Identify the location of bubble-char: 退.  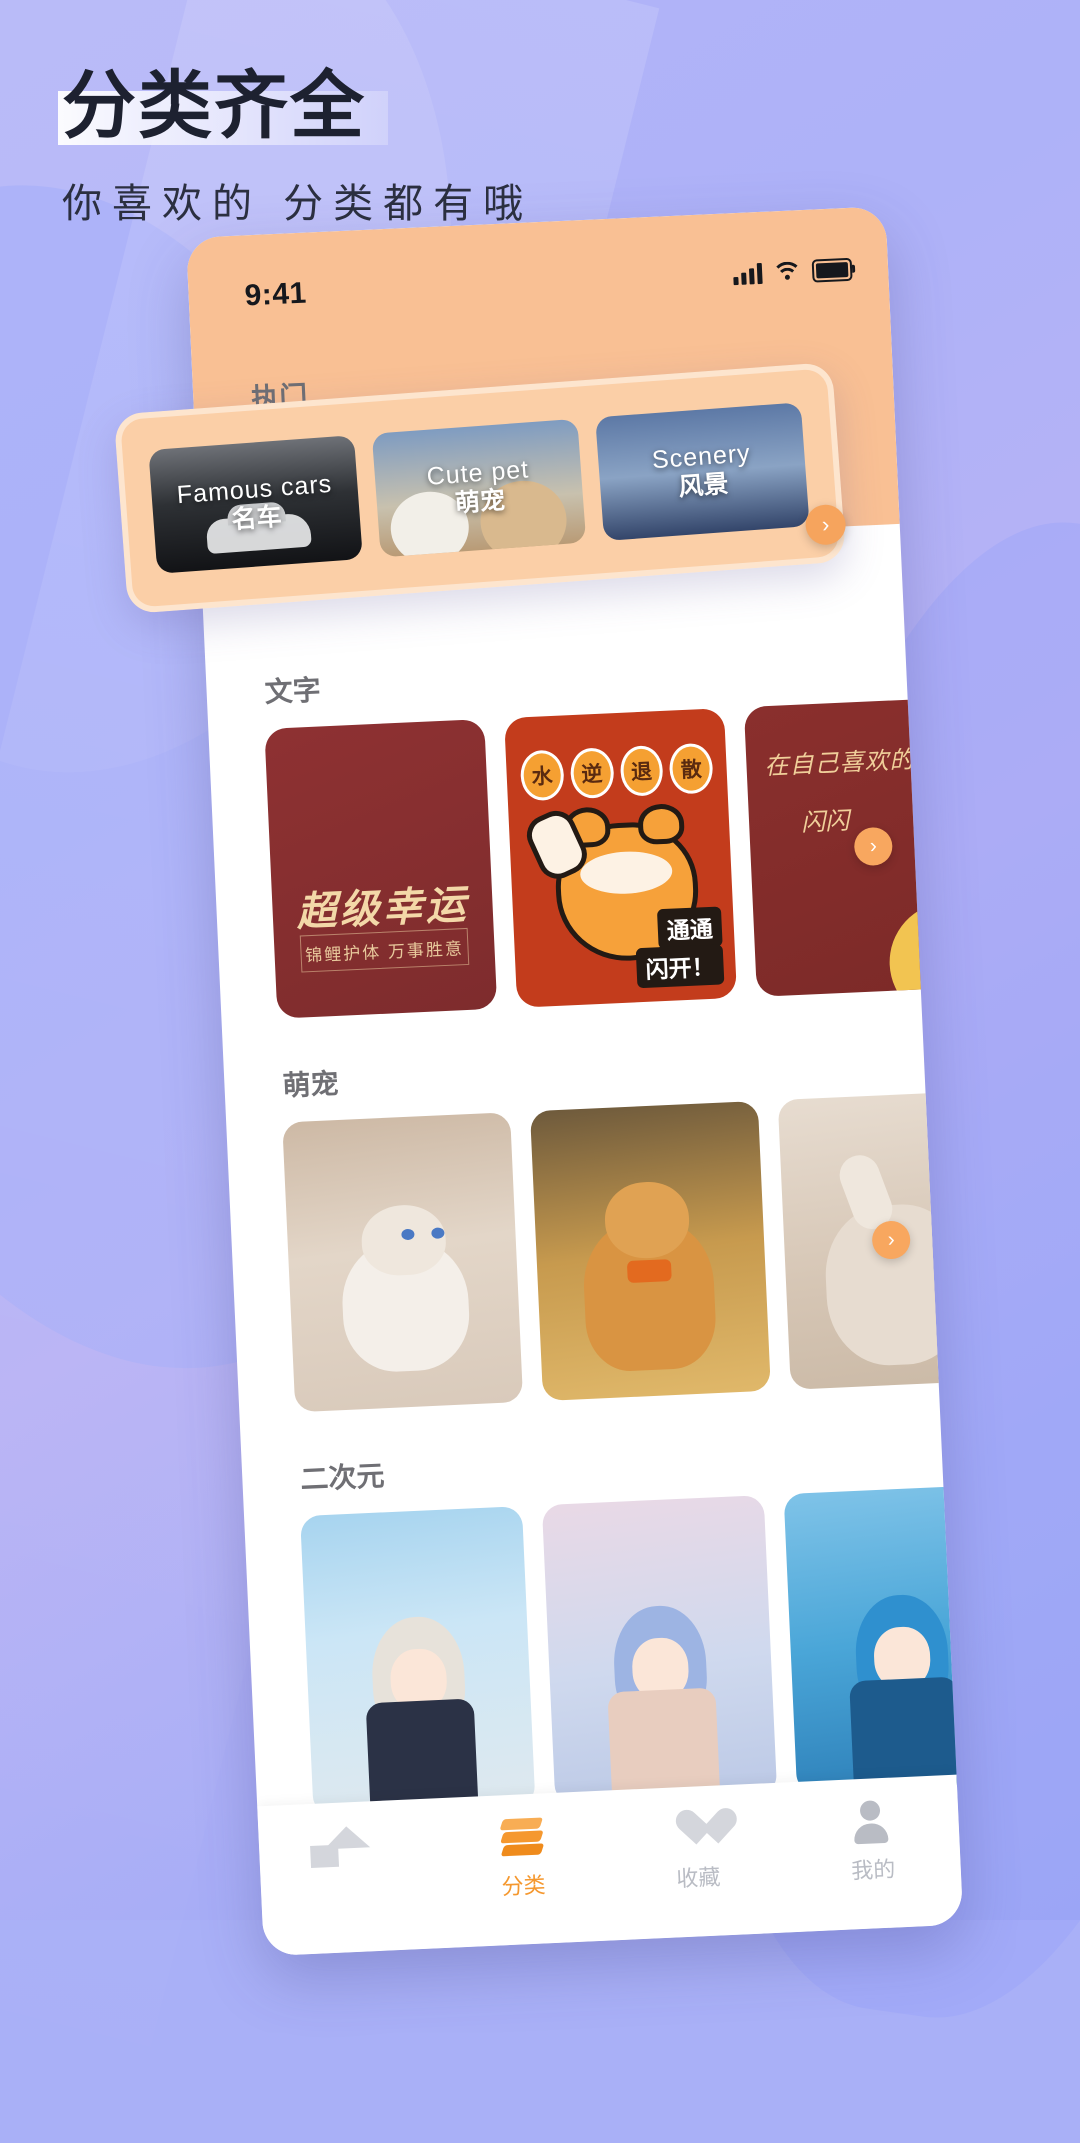
(642, 770).